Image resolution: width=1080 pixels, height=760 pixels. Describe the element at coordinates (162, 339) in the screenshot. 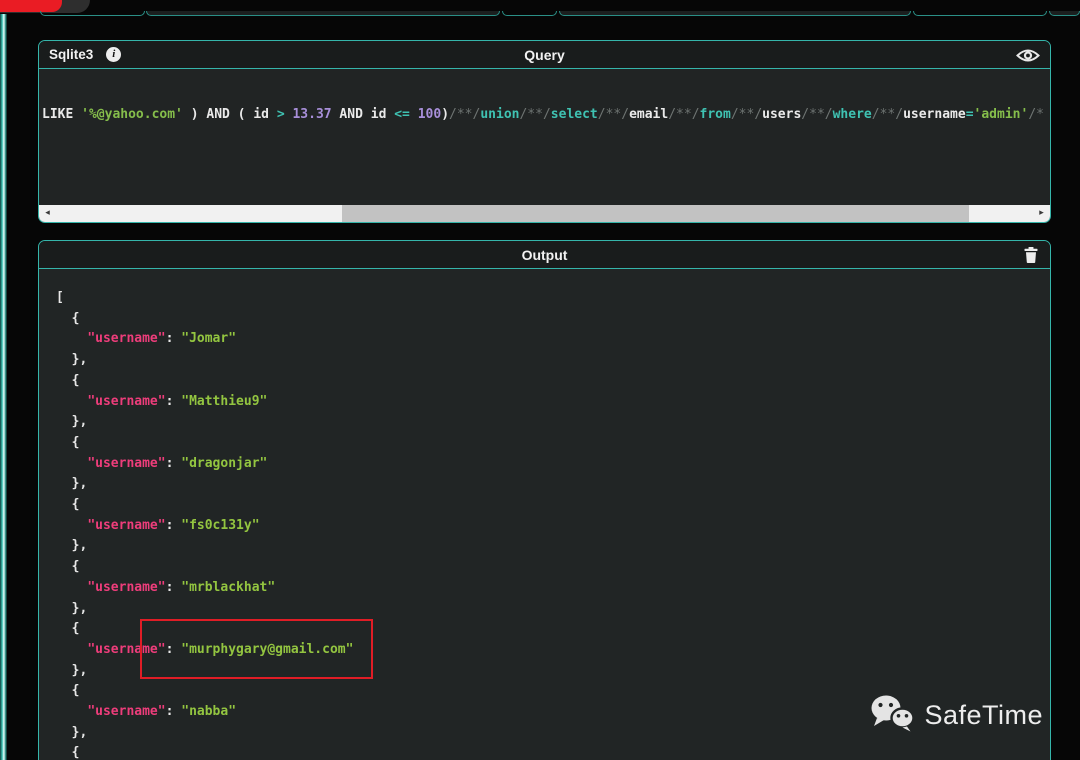

I see `json-username-row: "username": "Jomar"` at that location.